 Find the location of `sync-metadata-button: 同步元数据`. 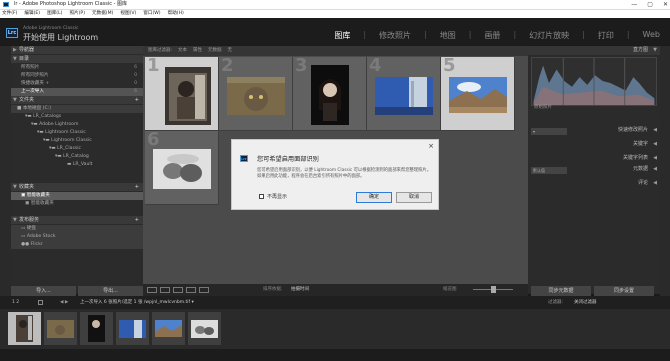

sync-metadata-button: 同步元数据 is located at coordinates (561, 291).